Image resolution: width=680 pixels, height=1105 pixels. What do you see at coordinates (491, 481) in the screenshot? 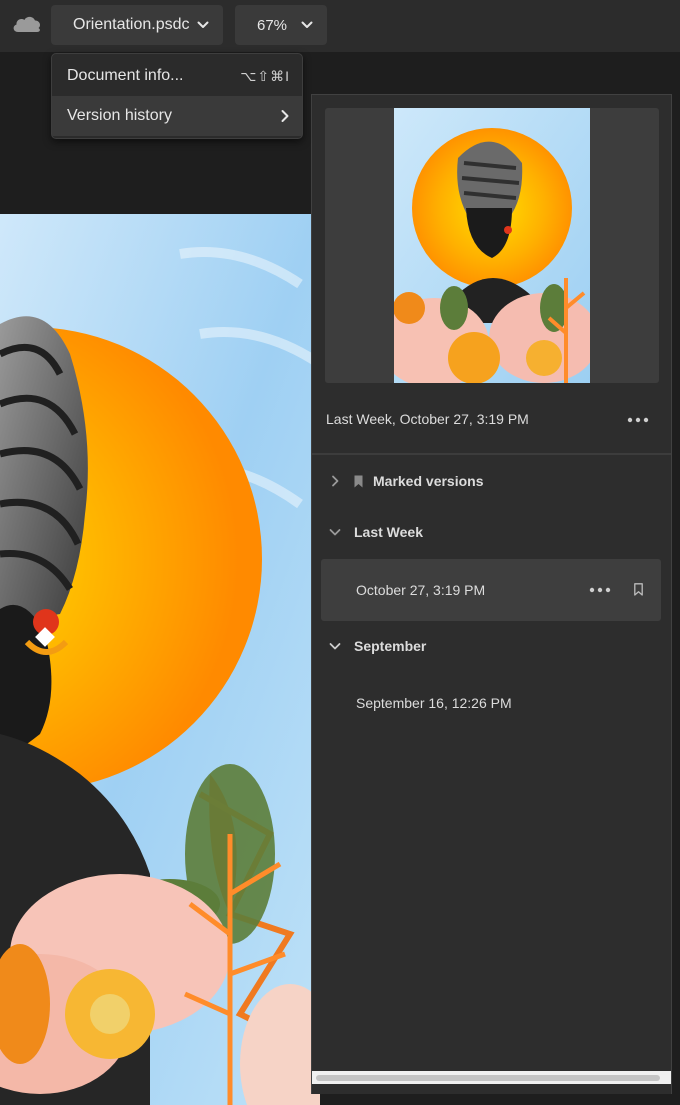
I see `section-marked-versions: Marked versions` at bounding box center [491, 481].